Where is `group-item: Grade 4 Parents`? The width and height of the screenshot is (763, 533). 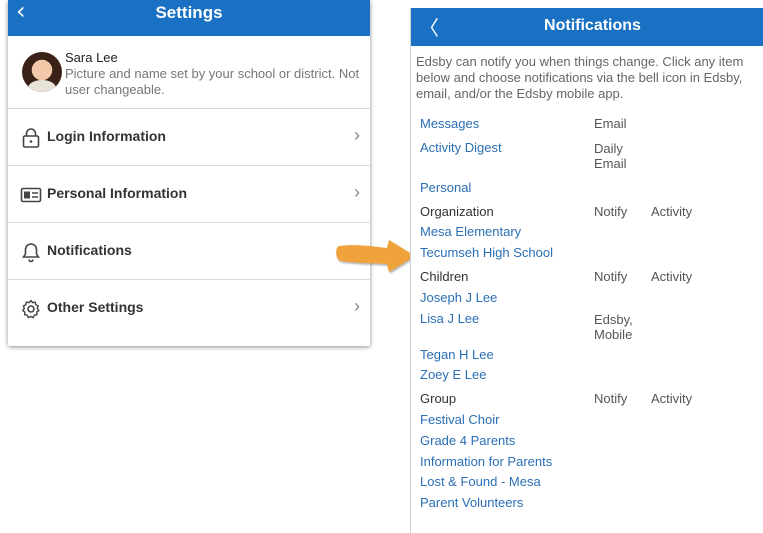 group-item: Grade 4 Parents is located at coordinates (467, 441).